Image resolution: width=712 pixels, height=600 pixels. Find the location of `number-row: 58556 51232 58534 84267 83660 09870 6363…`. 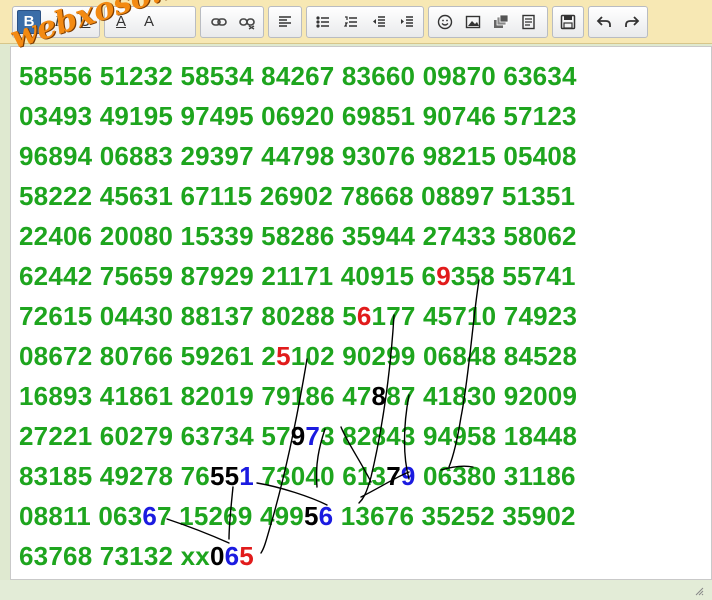

number-row: 58556 51232 58534 84267 83660 09870 6363… is located at coordinates (298, 76).